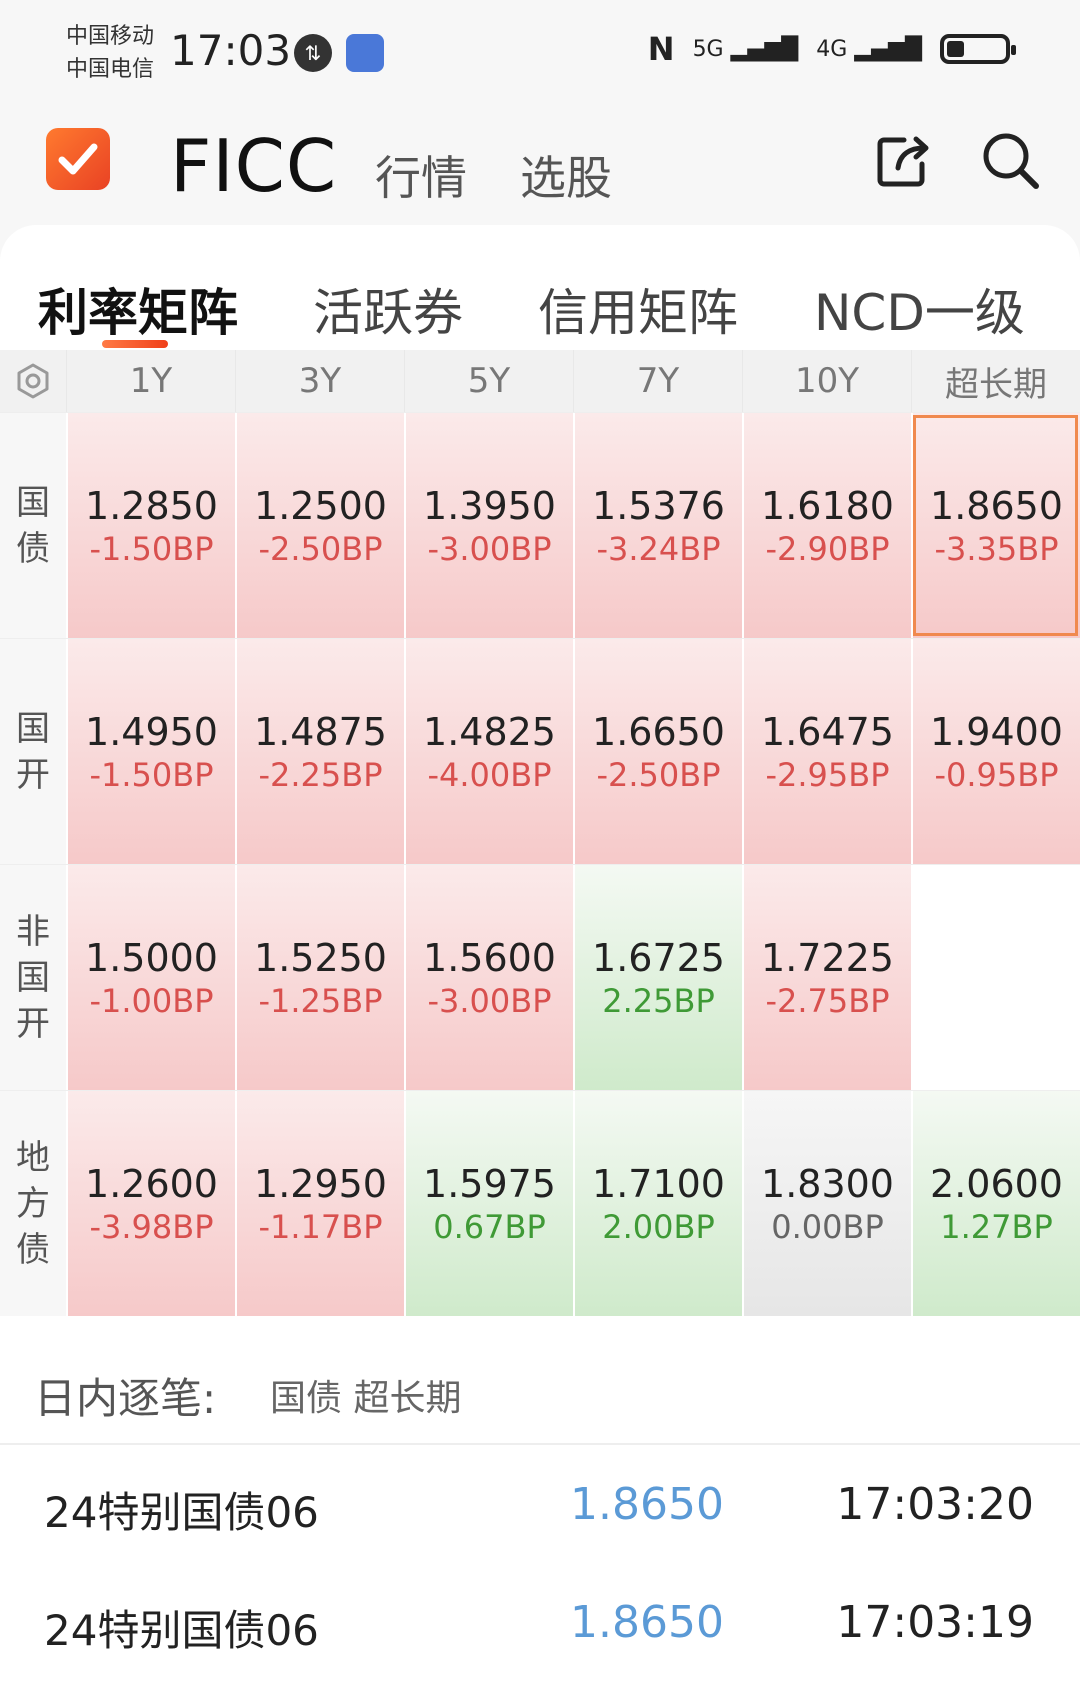 The height and width of the screenshot is (1683, 1080). What do you see at coordinates (827, 731) in the screenshot?
I see `yield-value: 1.6475` at bounding box center [827, 731].